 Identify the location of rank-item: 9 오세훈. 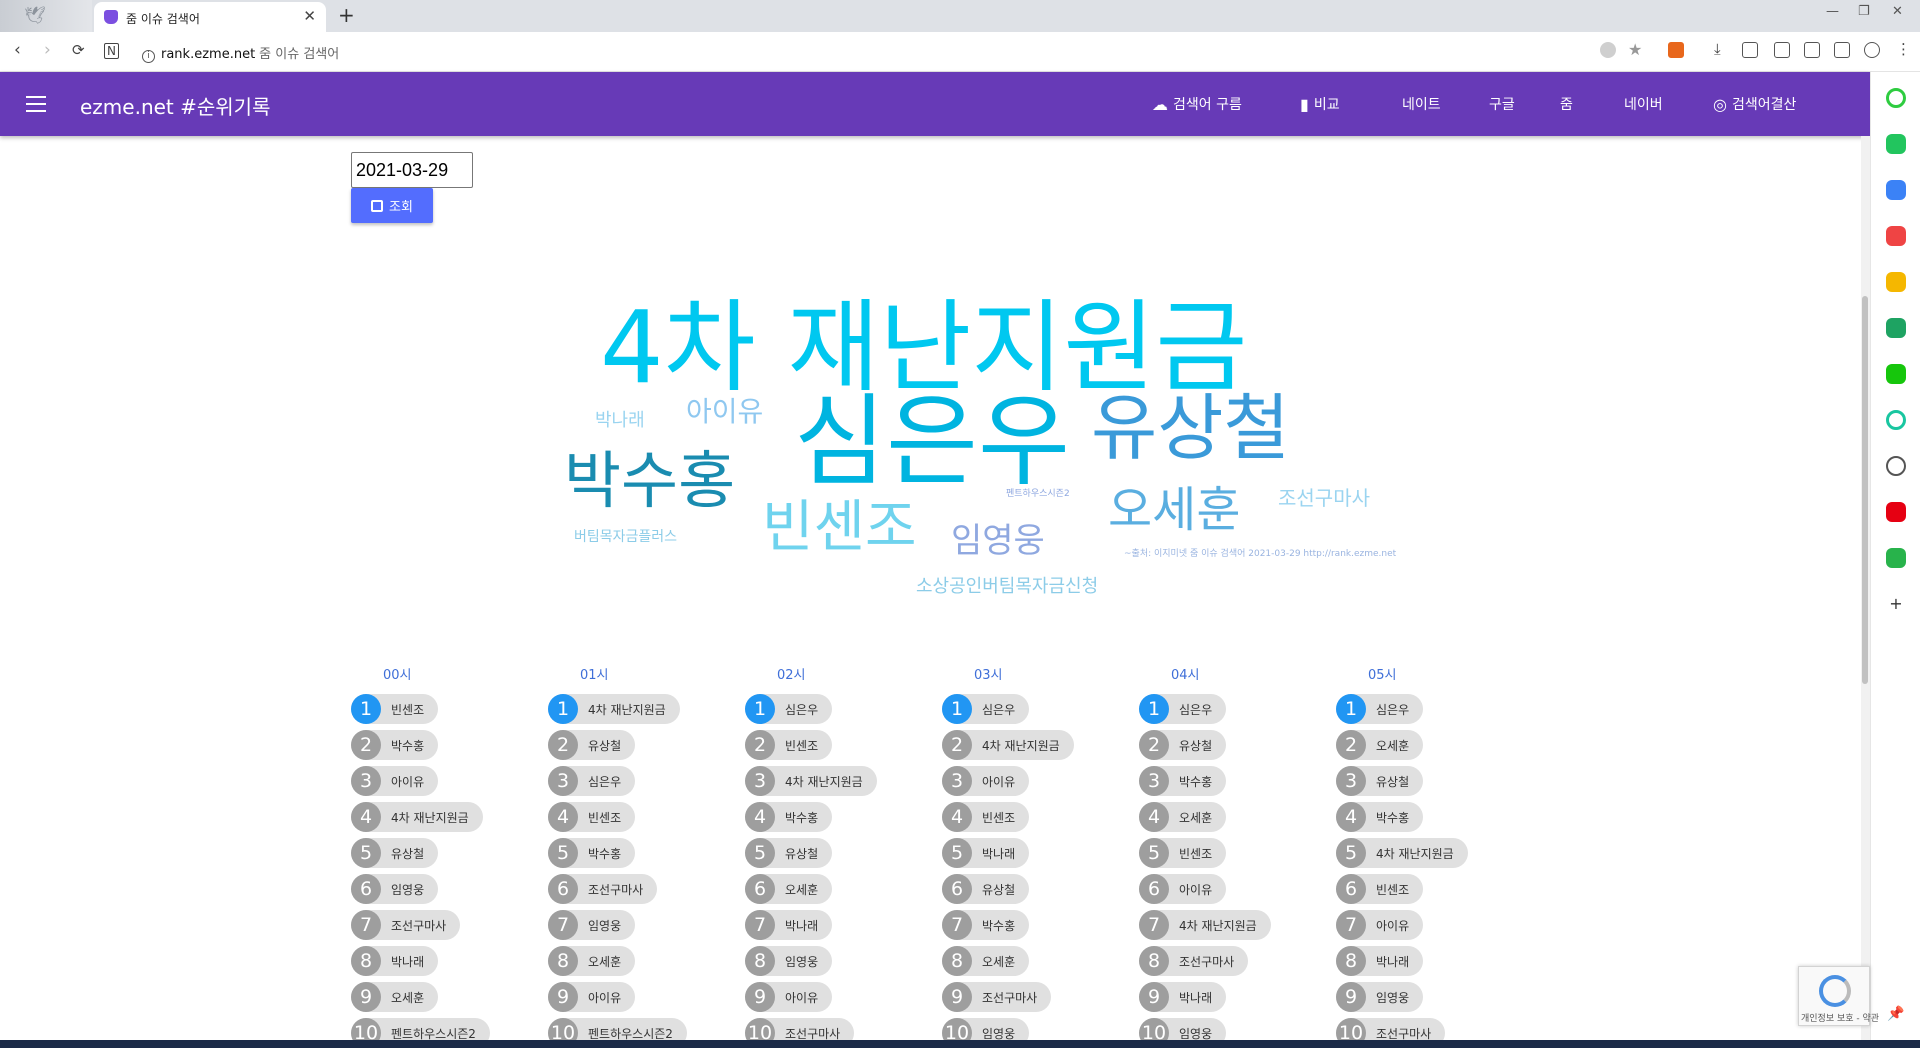
(395, 997).